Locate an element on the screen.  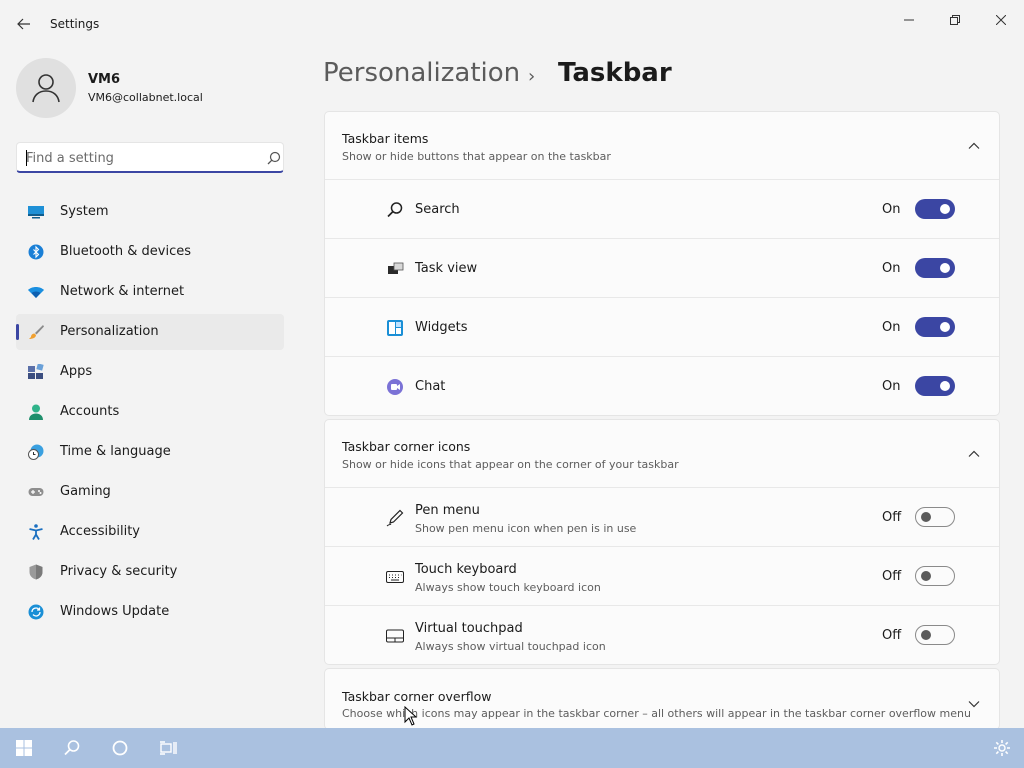
back-button is located at coordinates (24, 24).